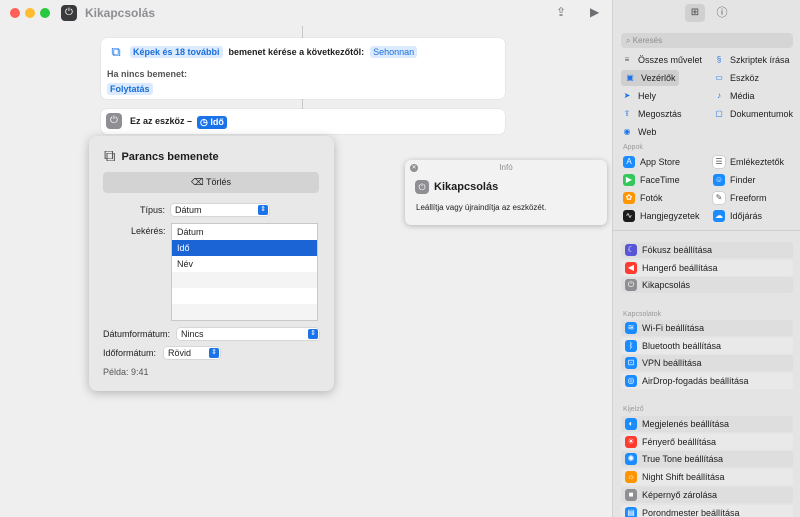 The width and height of the screenshot is (800, 517). I want to click on info-icon: ⓘ, so click(722, 13).